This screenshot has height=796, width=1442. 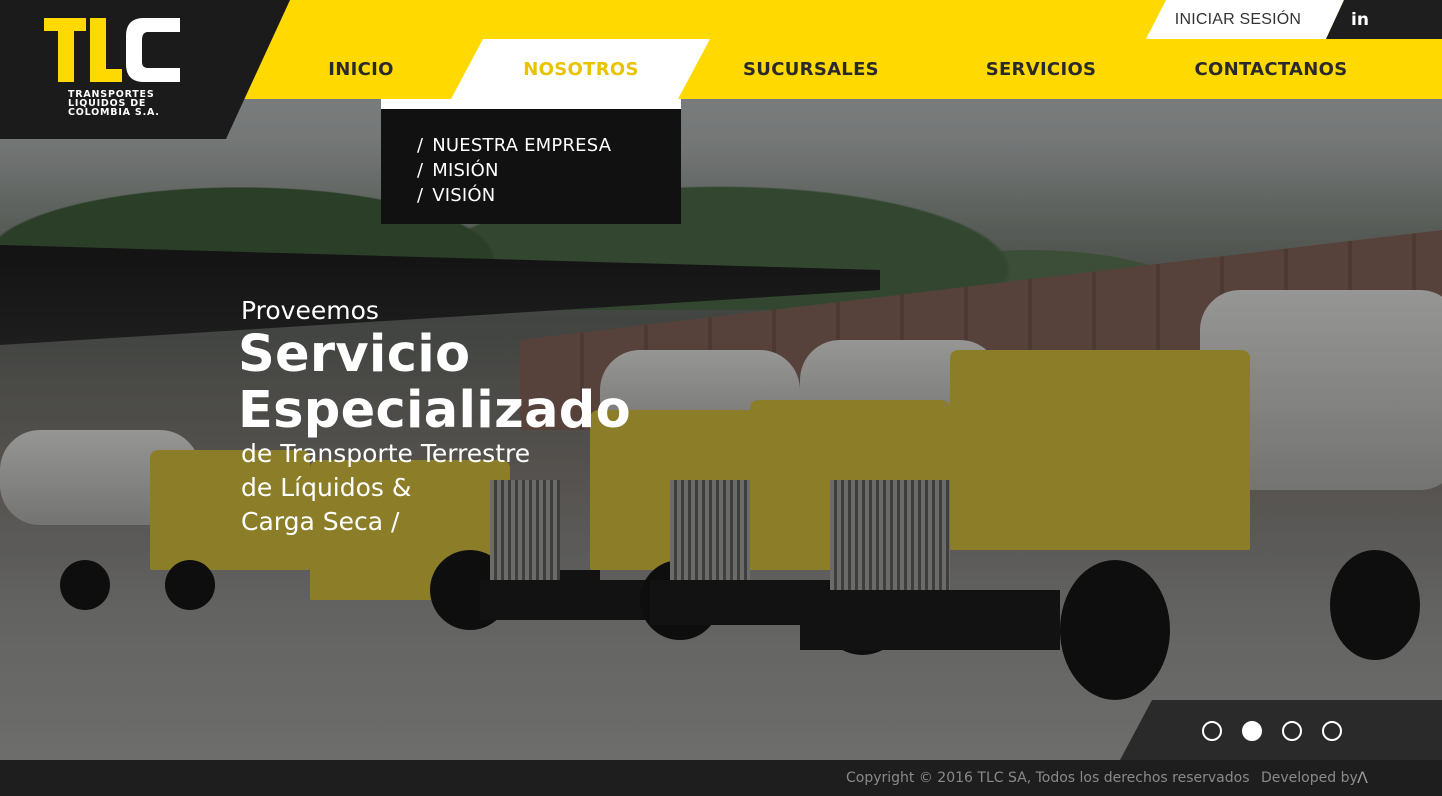 I want to click on slider-controls, so click(x=1281, y=730).